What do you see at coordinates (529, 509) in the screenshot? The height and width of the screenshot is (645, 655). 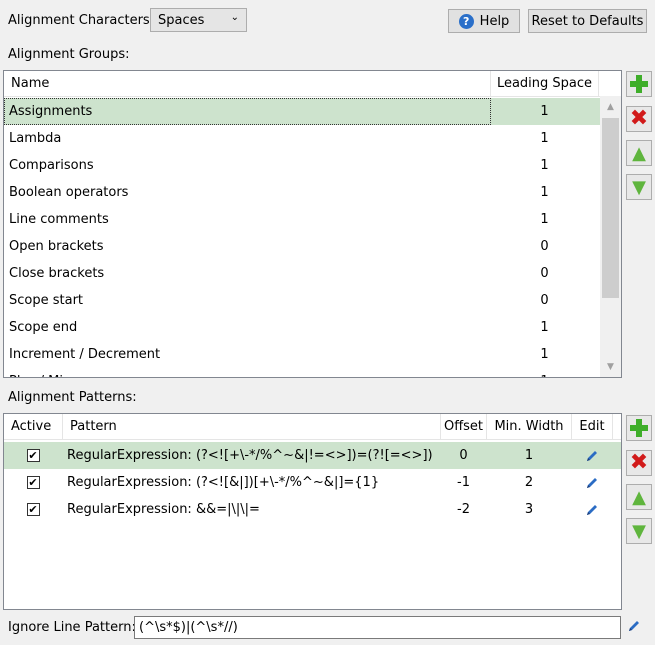 I see `pattern-min-width: 3` at bounding box center [529, 509].